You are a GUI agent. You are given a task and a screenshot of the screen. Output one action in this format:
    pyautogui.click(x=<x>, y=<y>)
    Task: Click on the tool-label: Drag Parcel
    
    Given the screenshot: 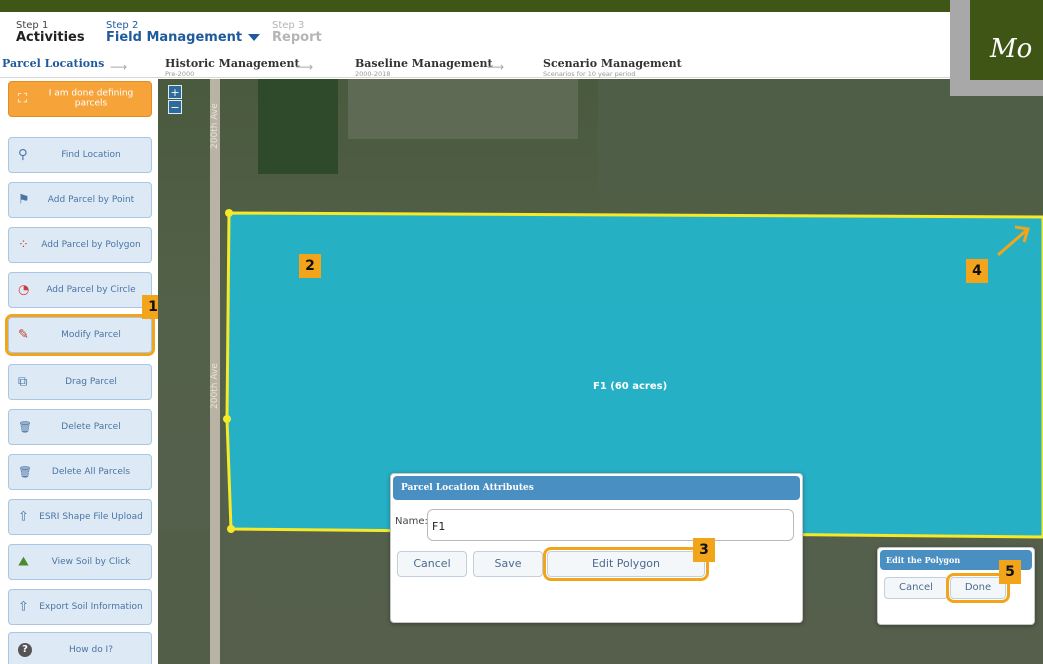 What is the action you would take?
    pyautogui.click(x=91, y=381)
    